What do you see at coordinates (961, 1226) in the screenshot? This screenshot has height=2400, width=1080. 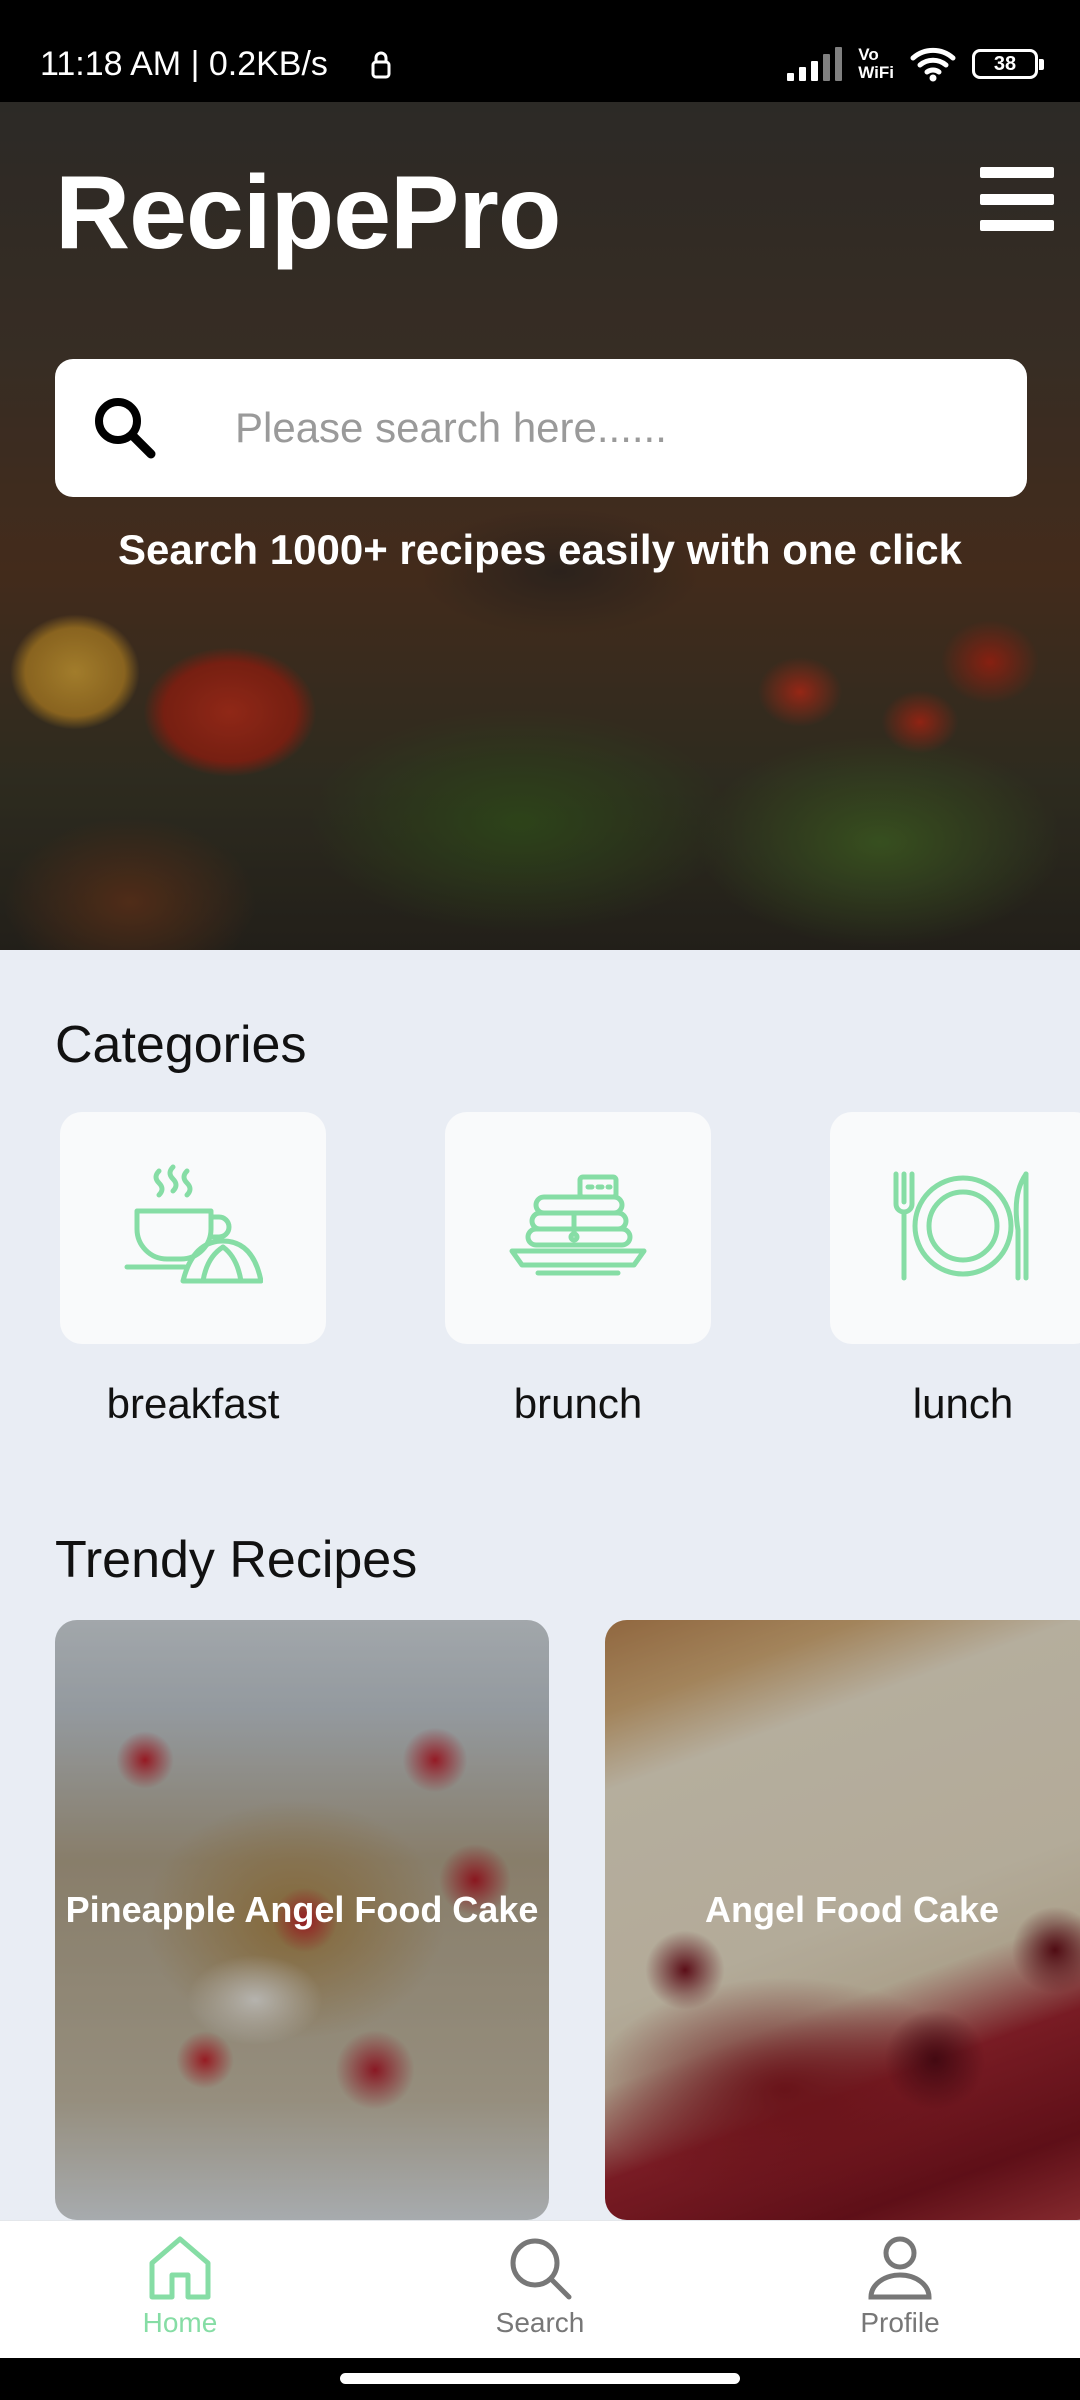 I see `plate-fork-knife-icon` at bounding box center [961, 1226].